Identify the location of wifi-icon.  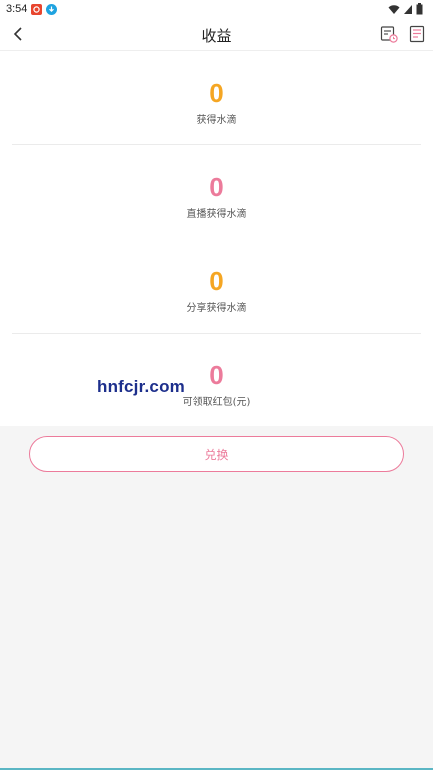
(394, 9).